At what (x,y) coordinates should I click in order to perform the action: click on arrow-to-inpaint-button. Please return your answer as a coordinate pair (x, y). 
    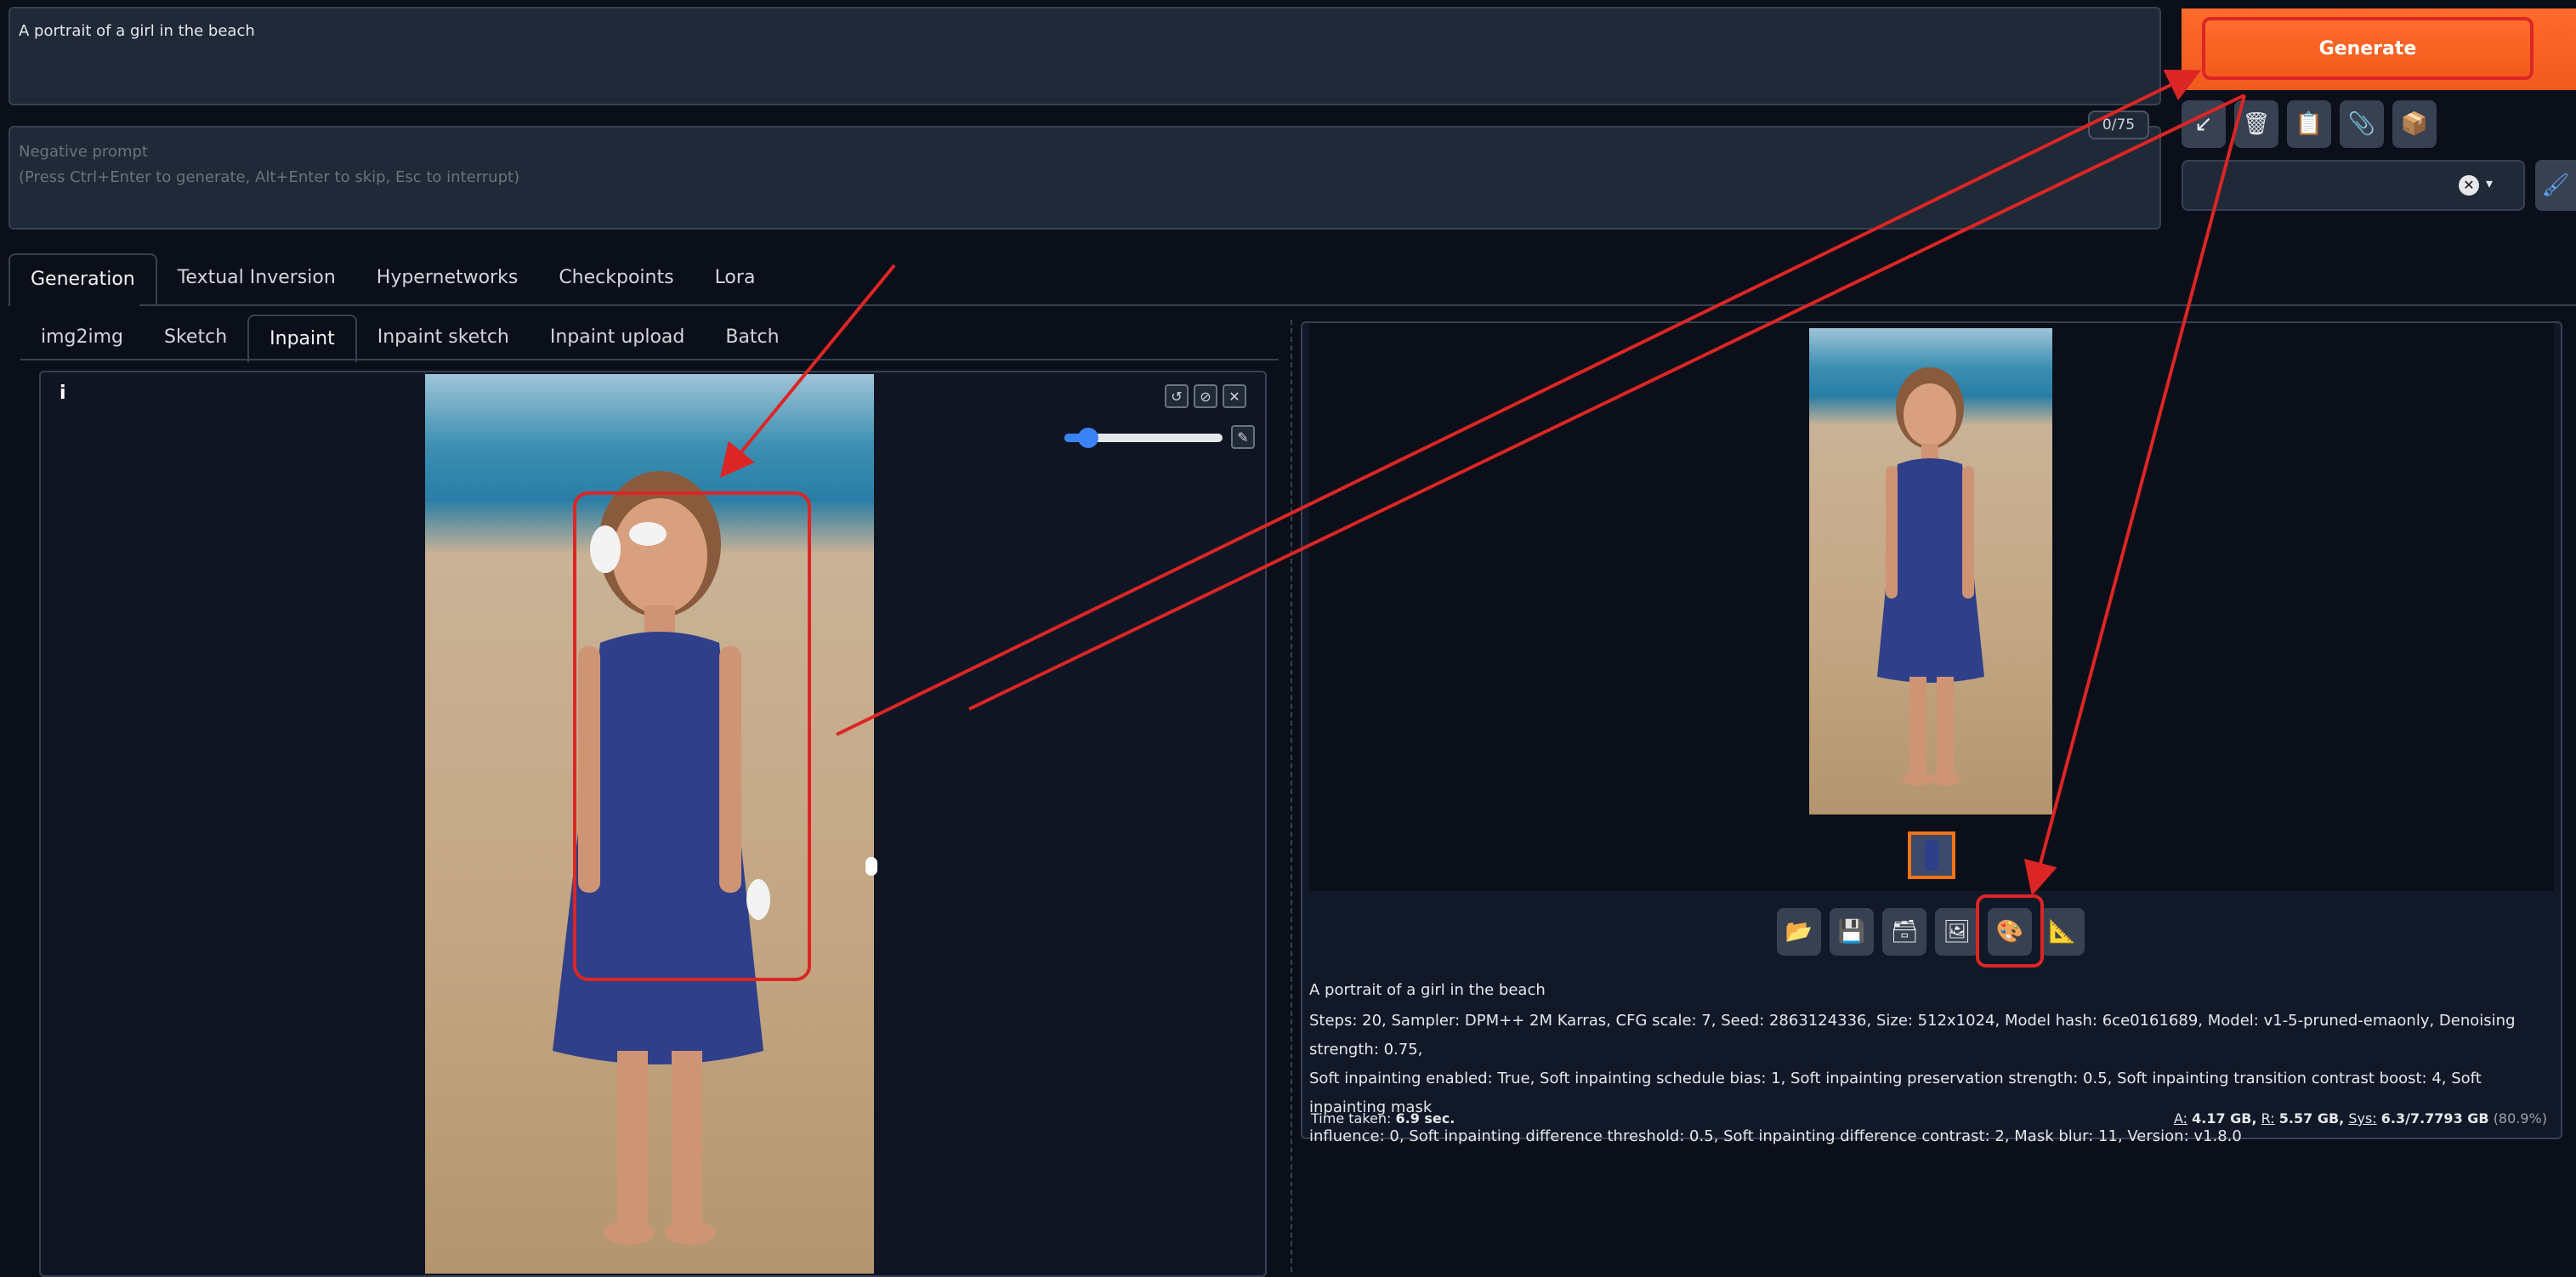
    Looking at the image, I should click on (2135, 495).